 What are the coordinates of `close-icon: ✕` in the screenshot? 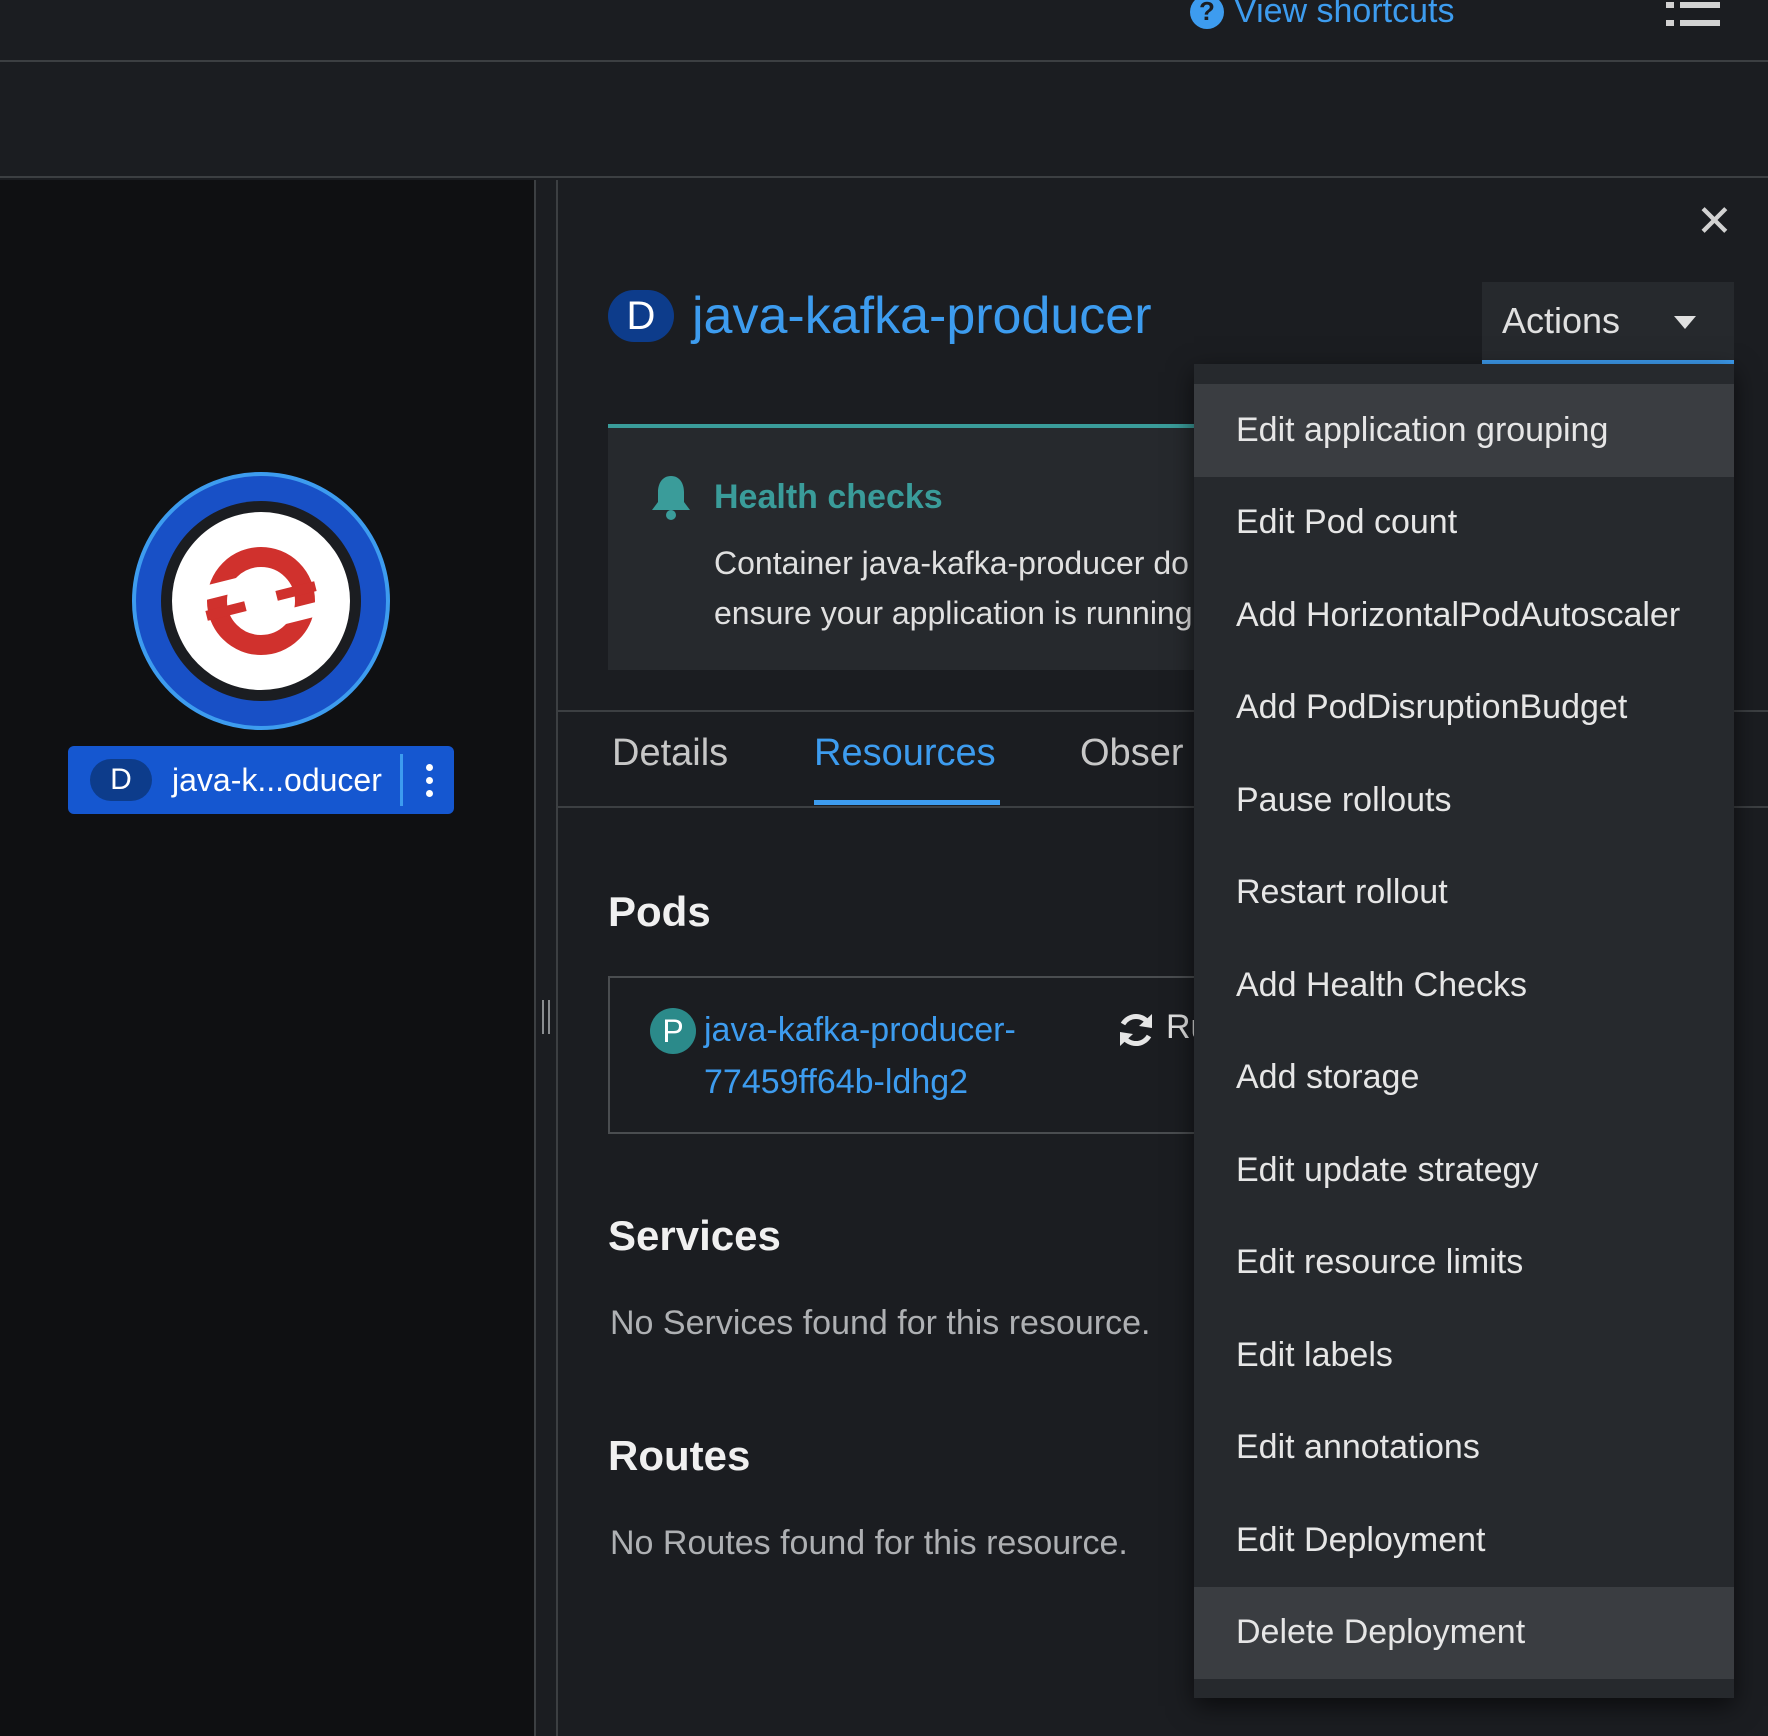 It's located at (1714, 222).